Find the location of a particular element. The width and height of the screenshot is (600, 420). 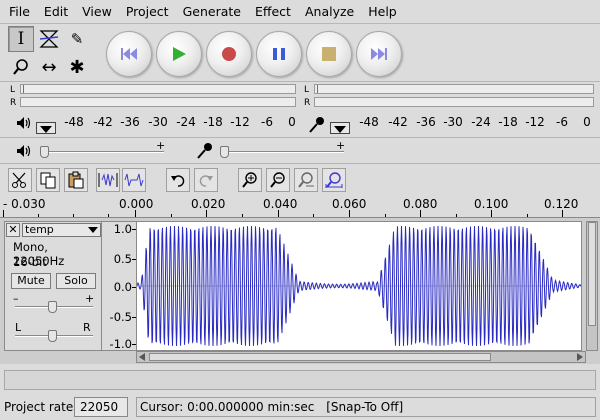

playback-meter: L R is located at coordinates (154, 97).